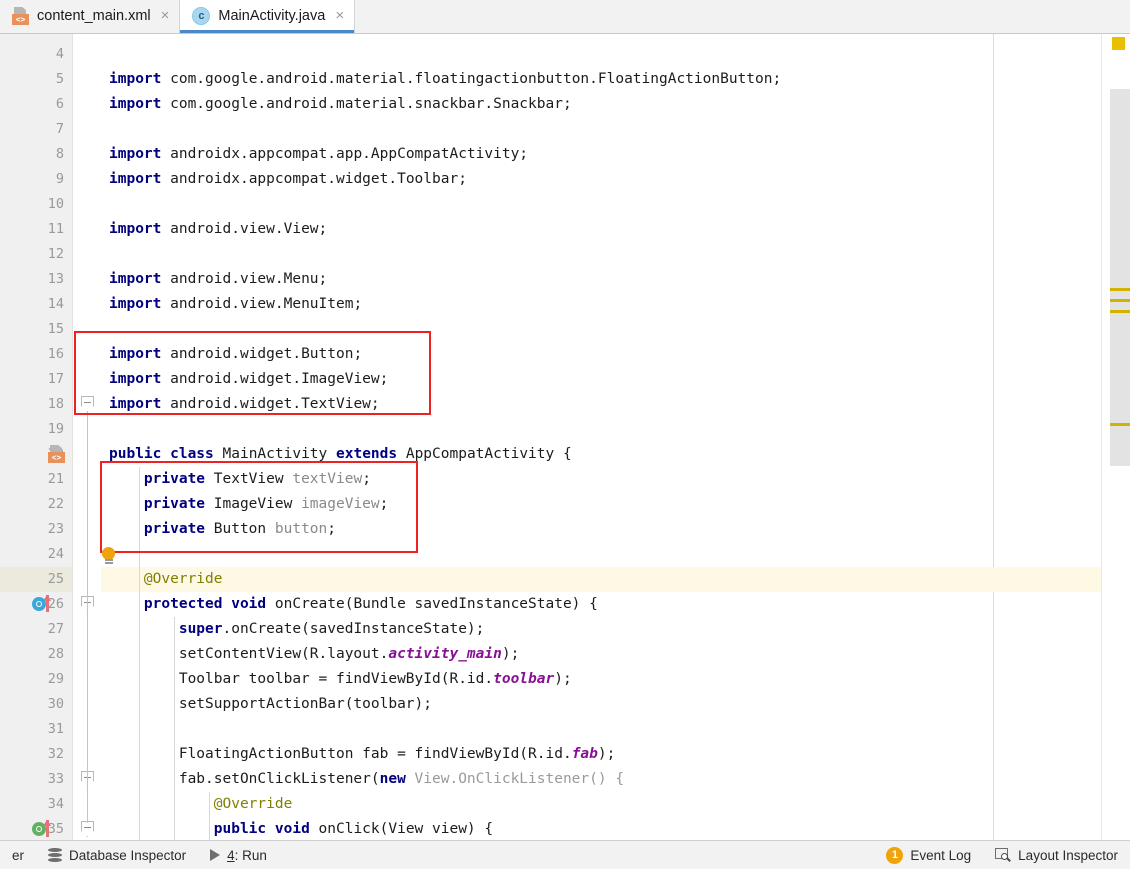 The width and height of the screenshot is (1130, 870). What do you see at coordinates (279, 454) in the screenshot?
I see `code-token: MainActivity` at bounding box center [279, 454].